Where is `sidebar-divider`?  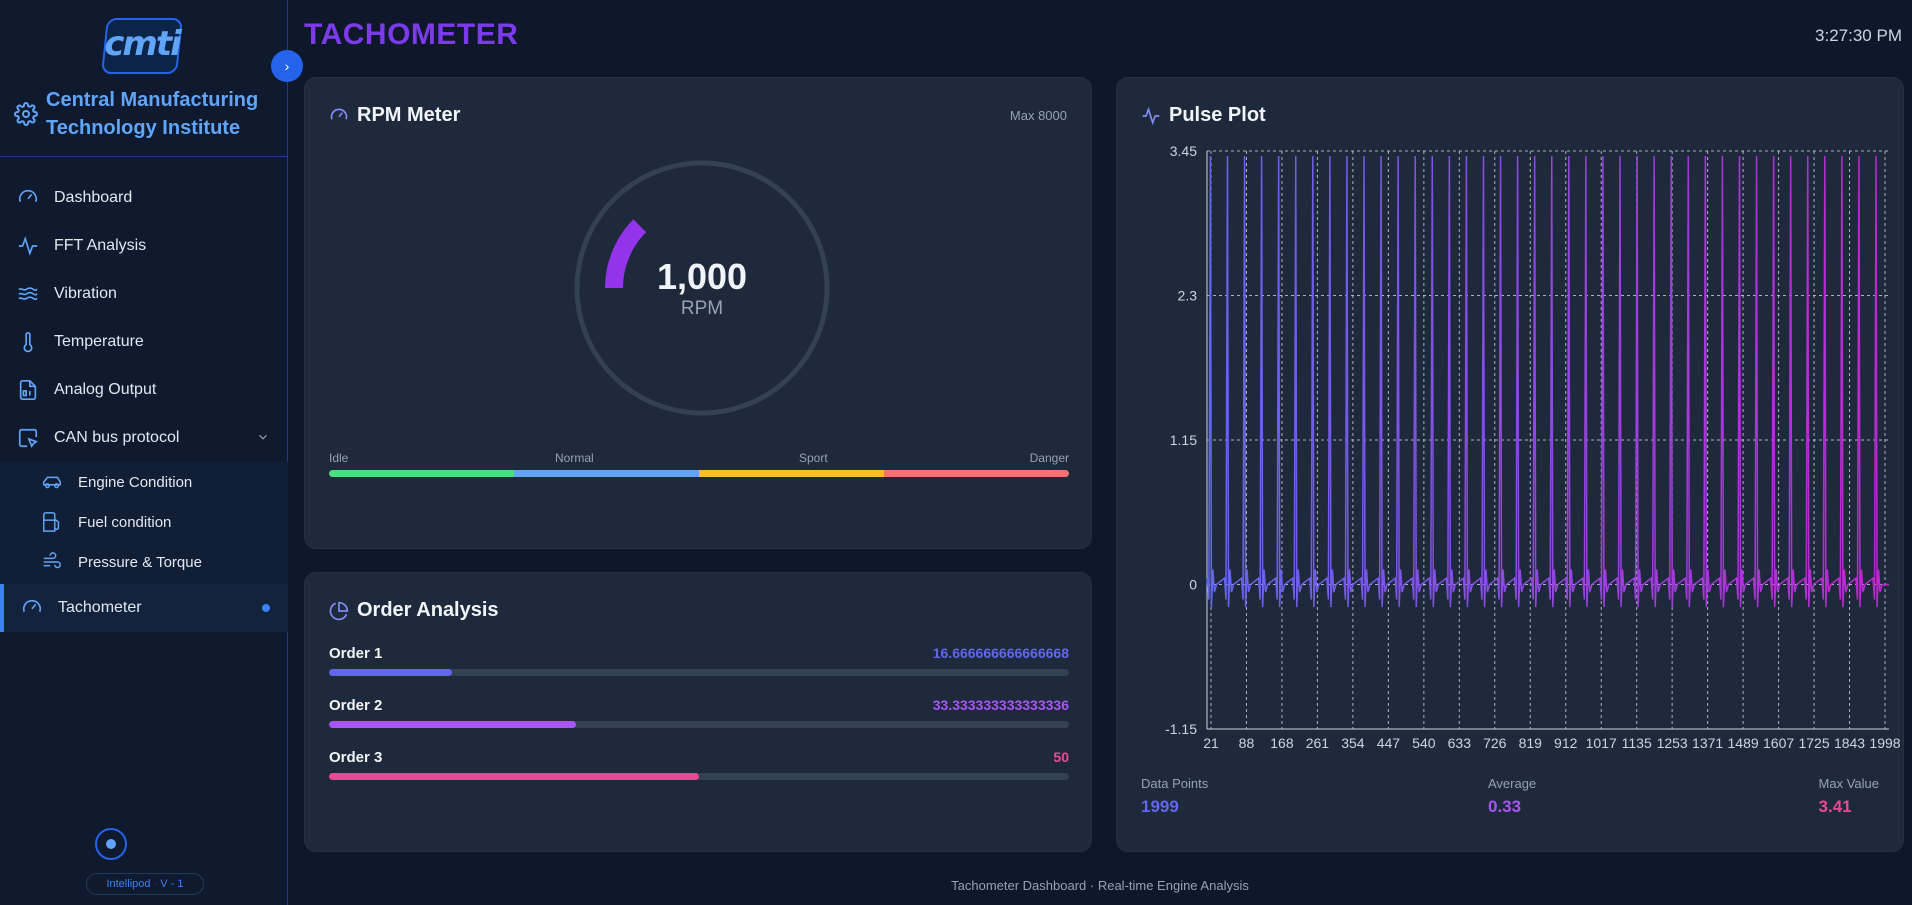
sidebar-divider is located at coordinates (144, 156).